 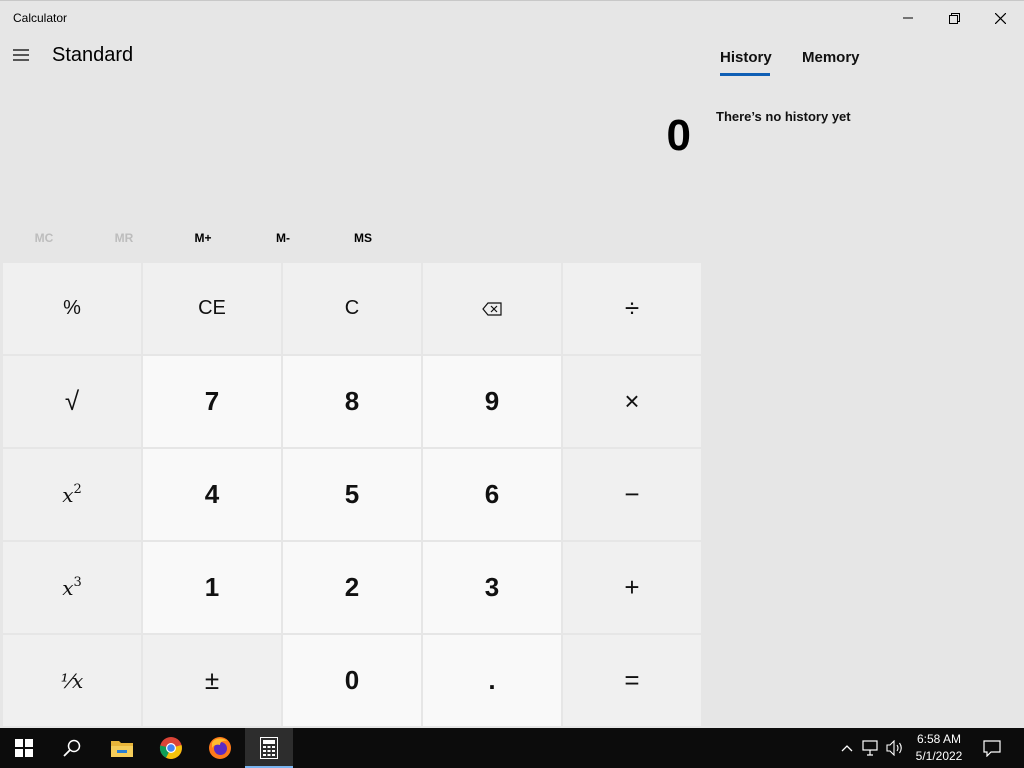 I want to click on close-button, so click(x=1000, y=18).